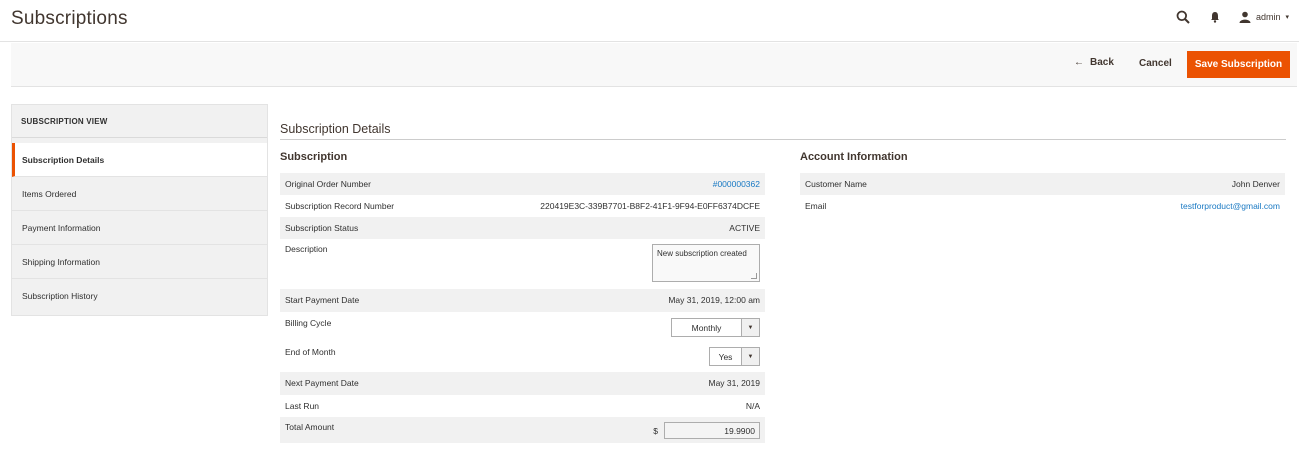  I want to click on billing-cycle-select: Monthly ▼, so click(715, 327).